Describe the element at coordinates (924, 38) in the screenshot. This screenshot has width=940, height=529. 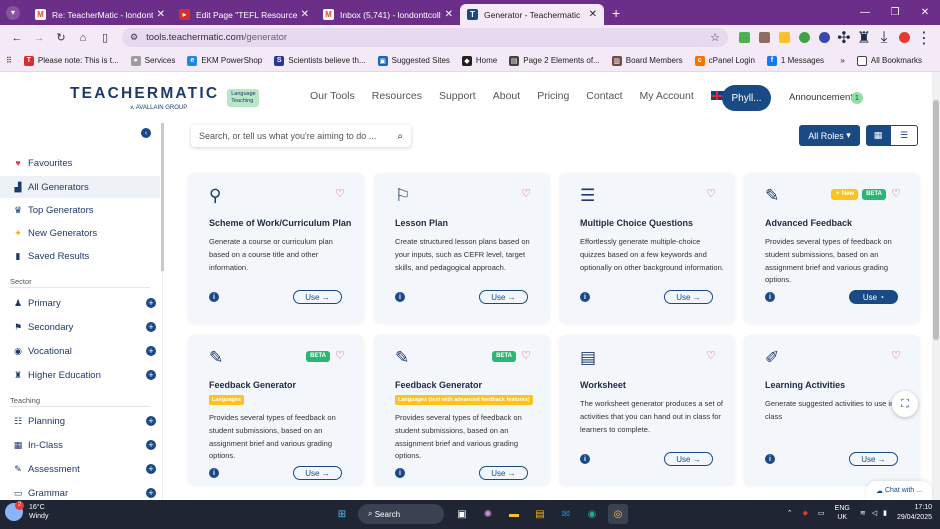
I see `browser-menu-icon: ⋮` at that location.